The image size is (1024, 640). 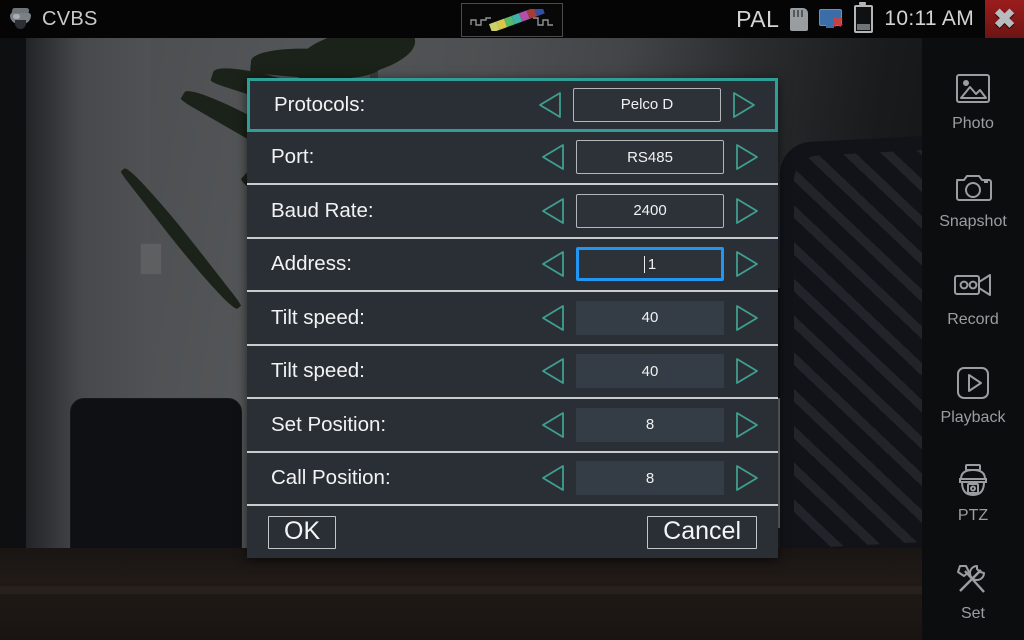 What do you see at coordinates (647, 104) in the screenshot?
I see `settings-row-value: Pelco D` at bounding box center [647, 104].